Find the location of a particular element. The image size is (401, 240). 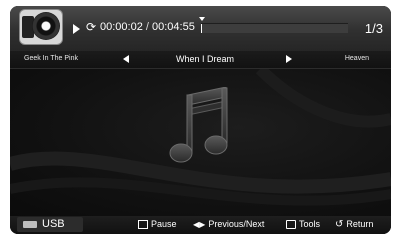

bottom-guide-bar: USB Pause ◀▶ Previous/Next Tools ↺ Return is located at coordinates (200, 225).